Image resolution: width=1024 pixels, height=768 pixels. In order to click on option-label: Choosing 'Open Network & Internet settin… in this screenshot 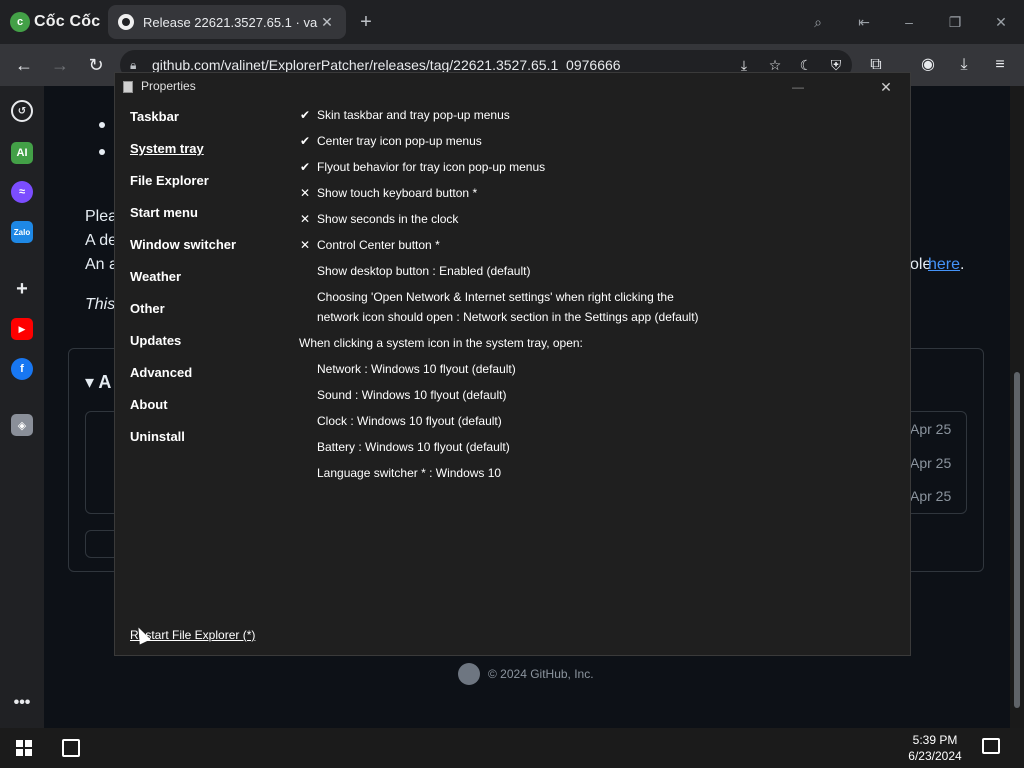, I will do `click(495, 297)`.